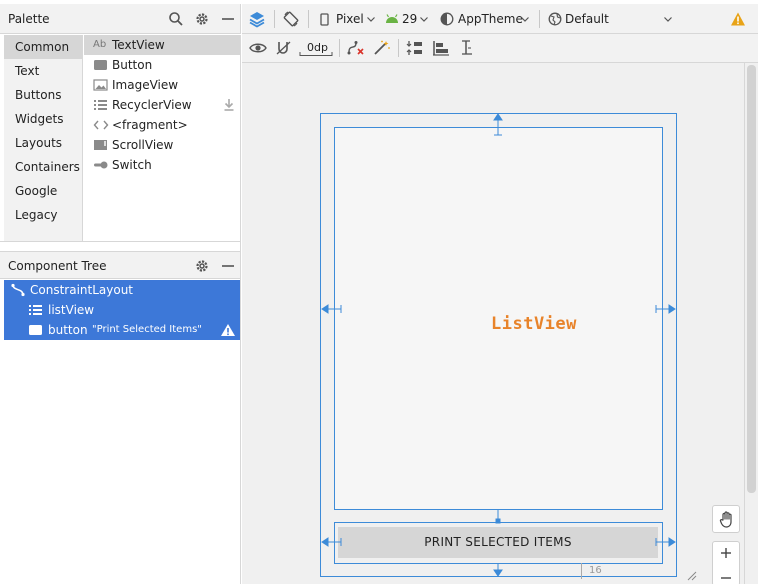  Describe the element at coordinates (82, 290) in the screenshot. I see `tree-node-label: ConstraintLayout` at that location.